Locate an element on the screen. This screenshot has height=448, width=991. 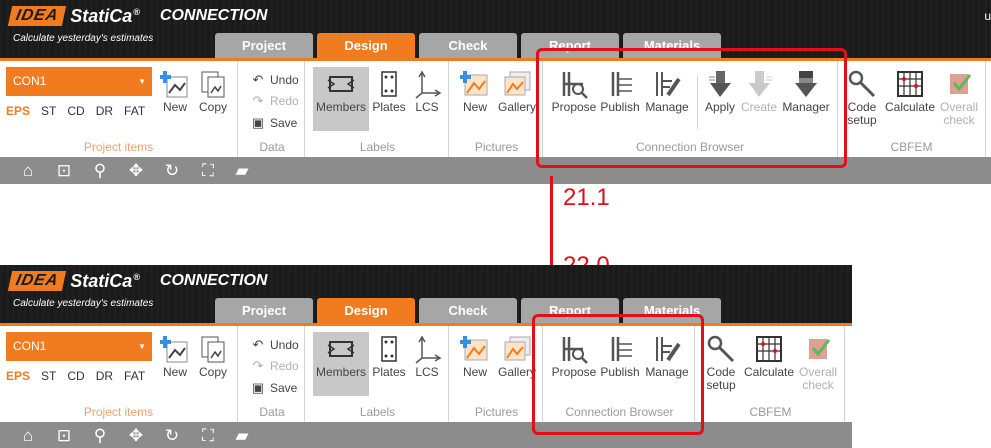
group-labels: Members Plates LCS Labels is located at coordinates (378, 374).